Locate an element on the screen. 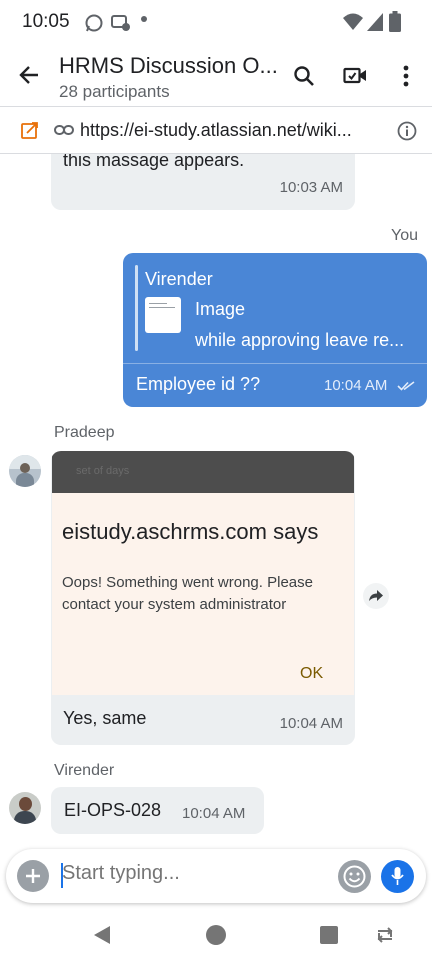 The width and height of the screenshot is (432, 960). message-bubble-text: EI-OPS-028 10:04 AM is located at coordinates (157, 810).